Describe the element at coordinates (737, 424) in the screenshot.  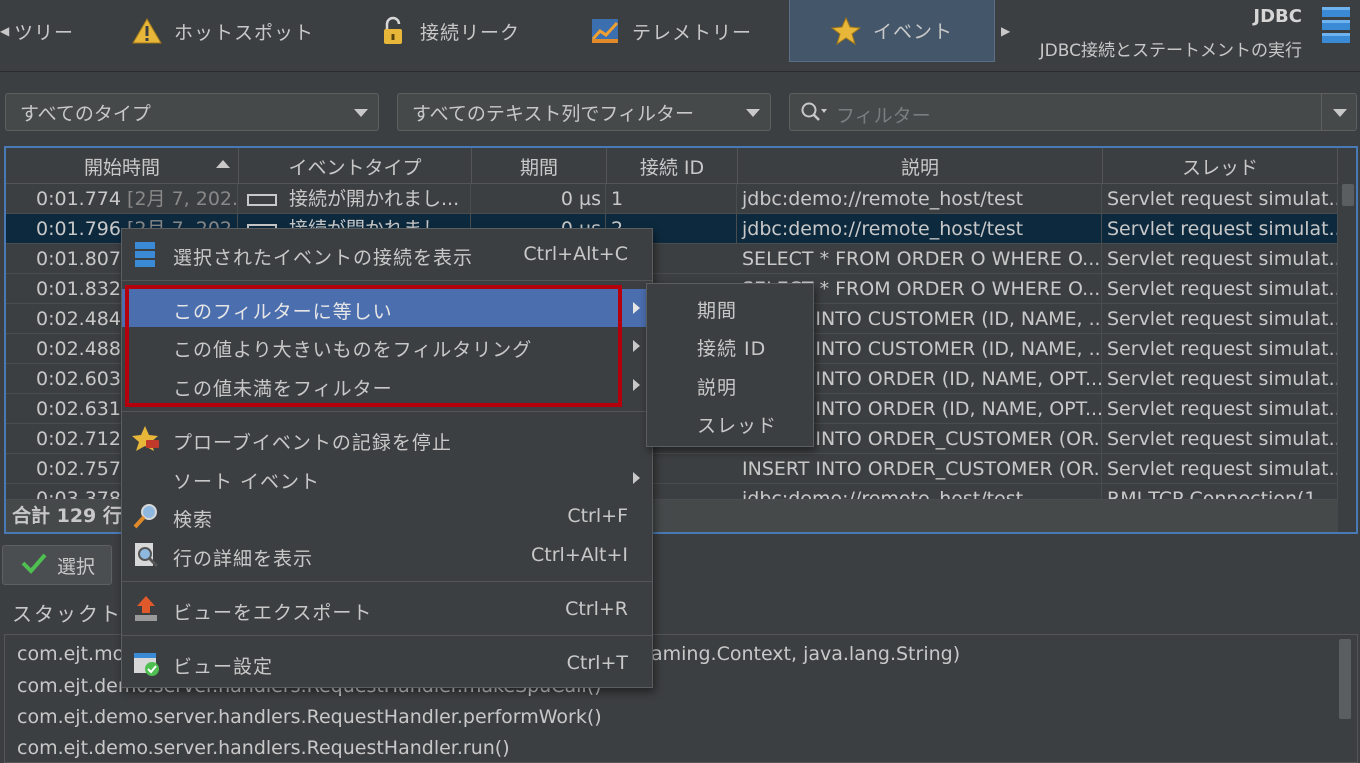
I see `submenu-item-thread: スレッド` at that location.